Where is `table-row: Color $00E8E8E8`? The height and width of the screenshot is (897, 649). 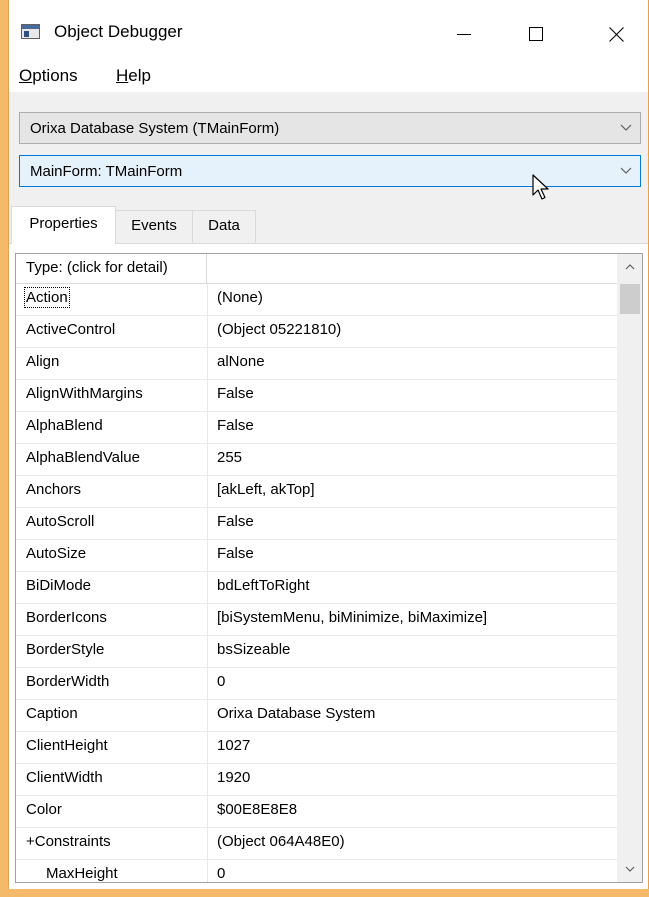 table-row: Color $00E8E8E8 is located at coordinates (316, 812).